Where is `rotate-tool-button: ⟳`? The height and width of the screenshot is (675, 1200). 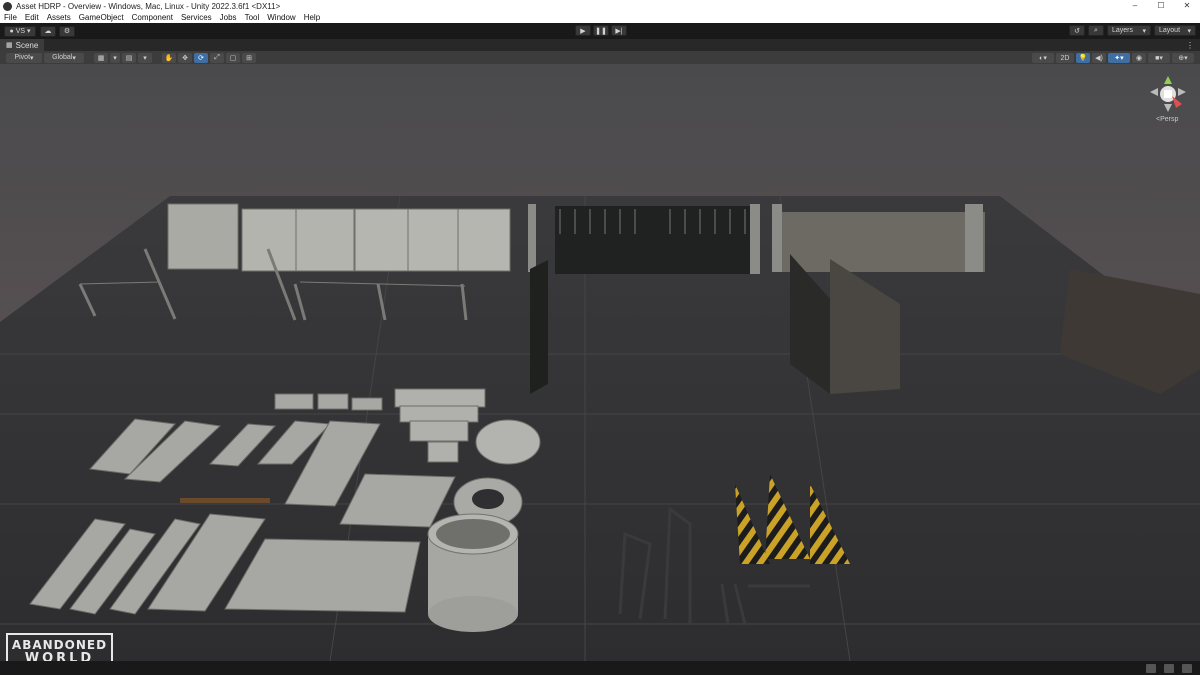
rotate-tool-button: ⟳ is located at coordinates (201, 57).